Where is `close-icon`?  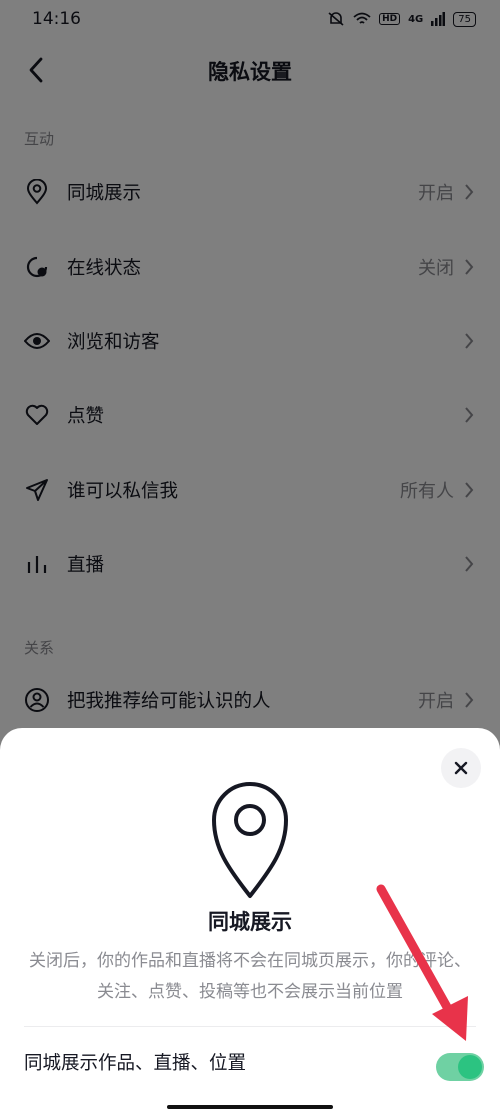
close-icon is located at coordinates (461, 768).